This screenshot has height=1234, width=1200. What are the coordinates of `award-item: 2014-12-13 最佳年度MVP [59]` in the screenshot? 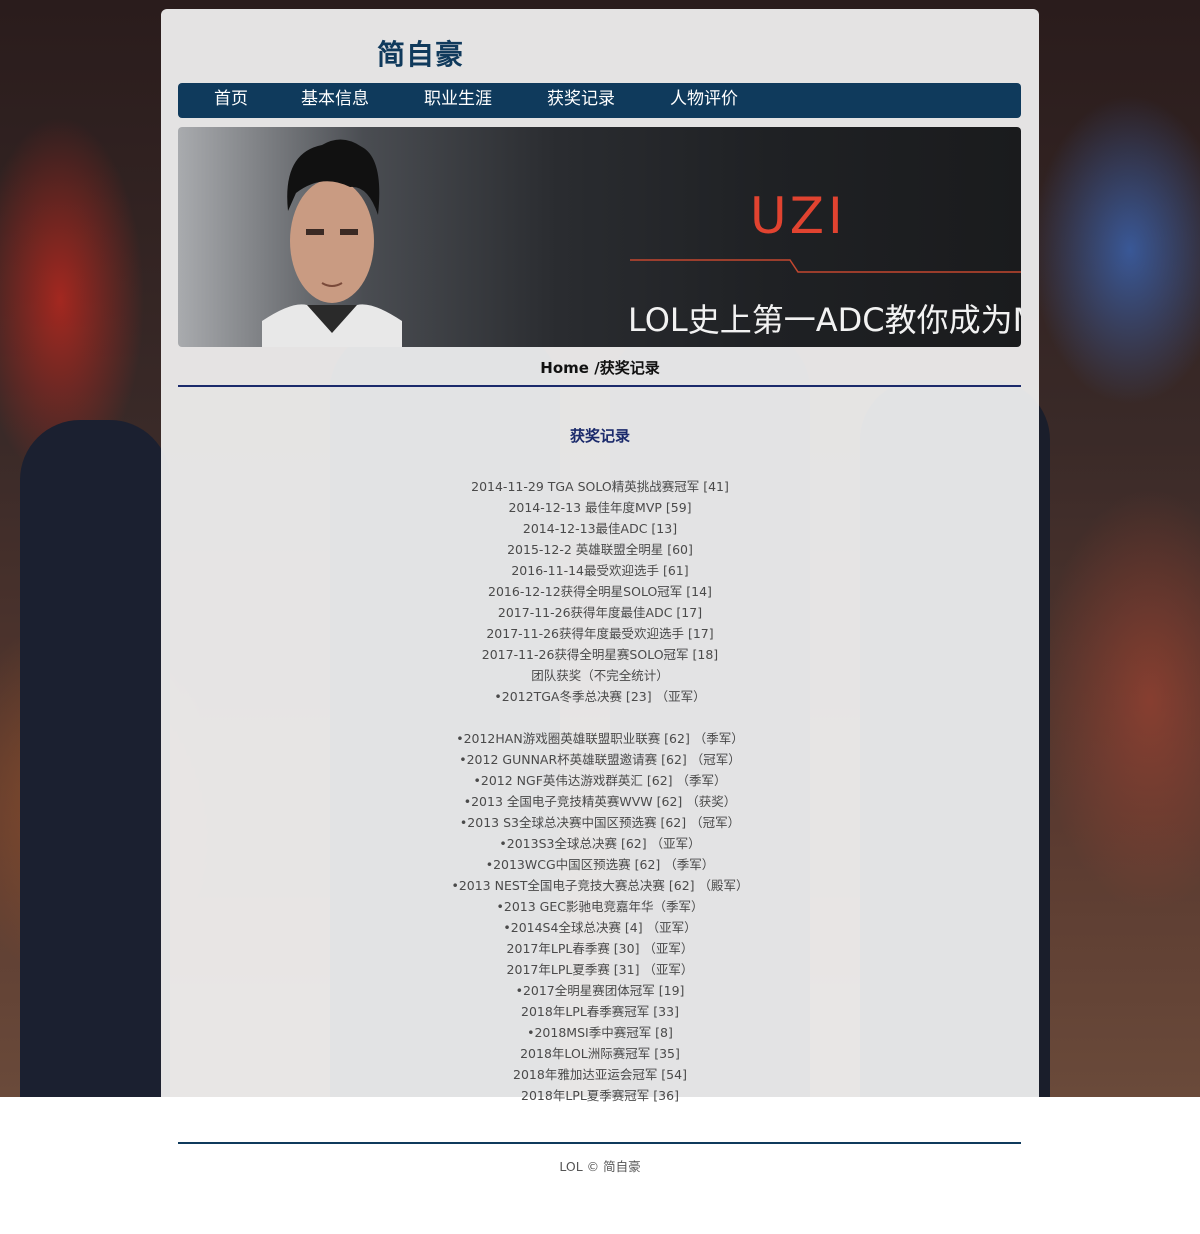 It's located at (600, 507).